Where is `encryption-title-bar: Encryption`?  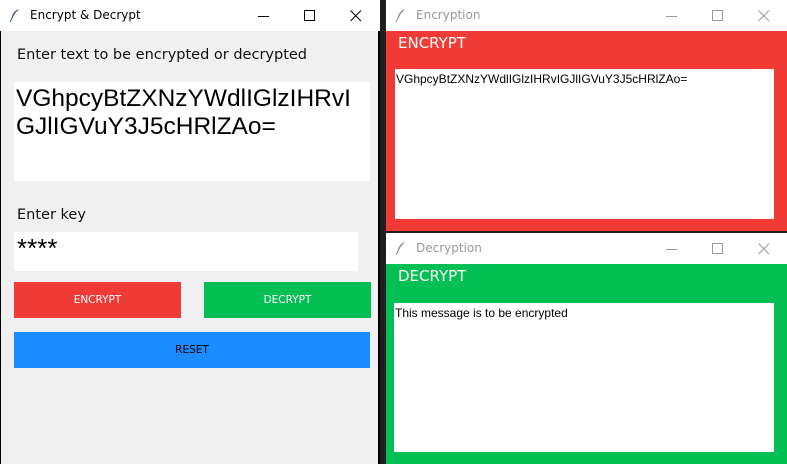 encryption-title-bar: Encryption is located at coordinates (586, 15).